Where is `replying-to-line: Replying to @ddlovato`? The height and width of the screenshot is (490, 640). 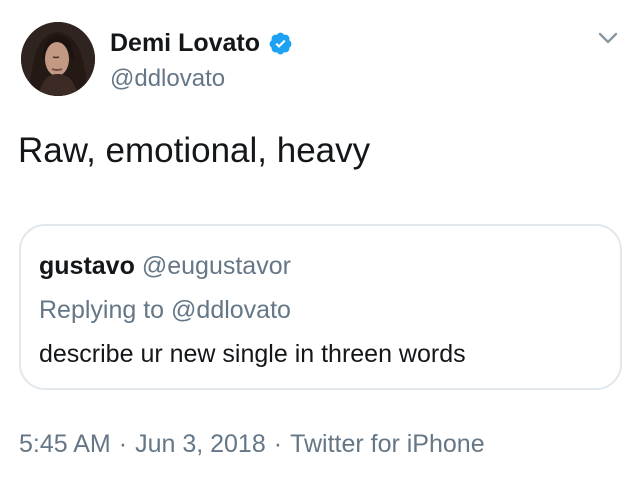
replying-to-line: Replying to @ddlovato is located at coordinates (165, 310).